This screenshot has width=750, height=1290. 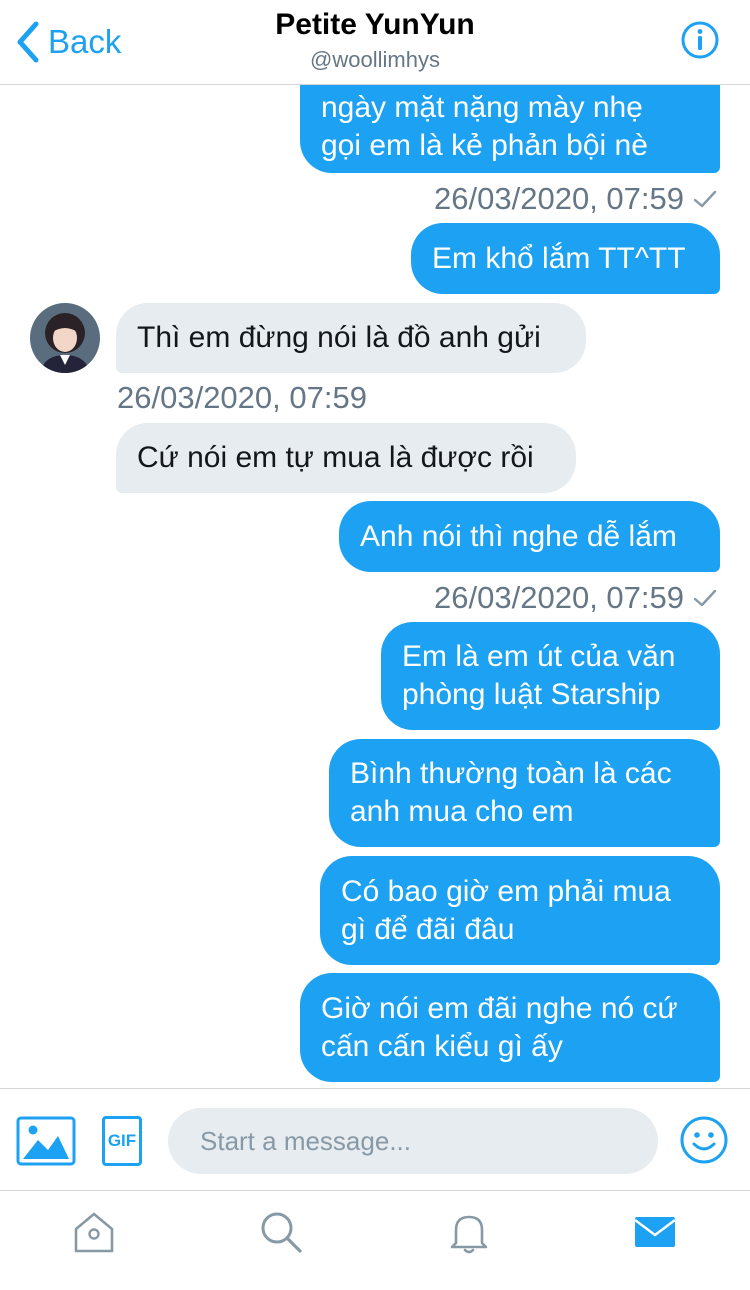 What do you see at coordinates (531, 694) in the screenshot?
I see `message-text-line: phòng luật Starship` at bounding box center [531, 694].